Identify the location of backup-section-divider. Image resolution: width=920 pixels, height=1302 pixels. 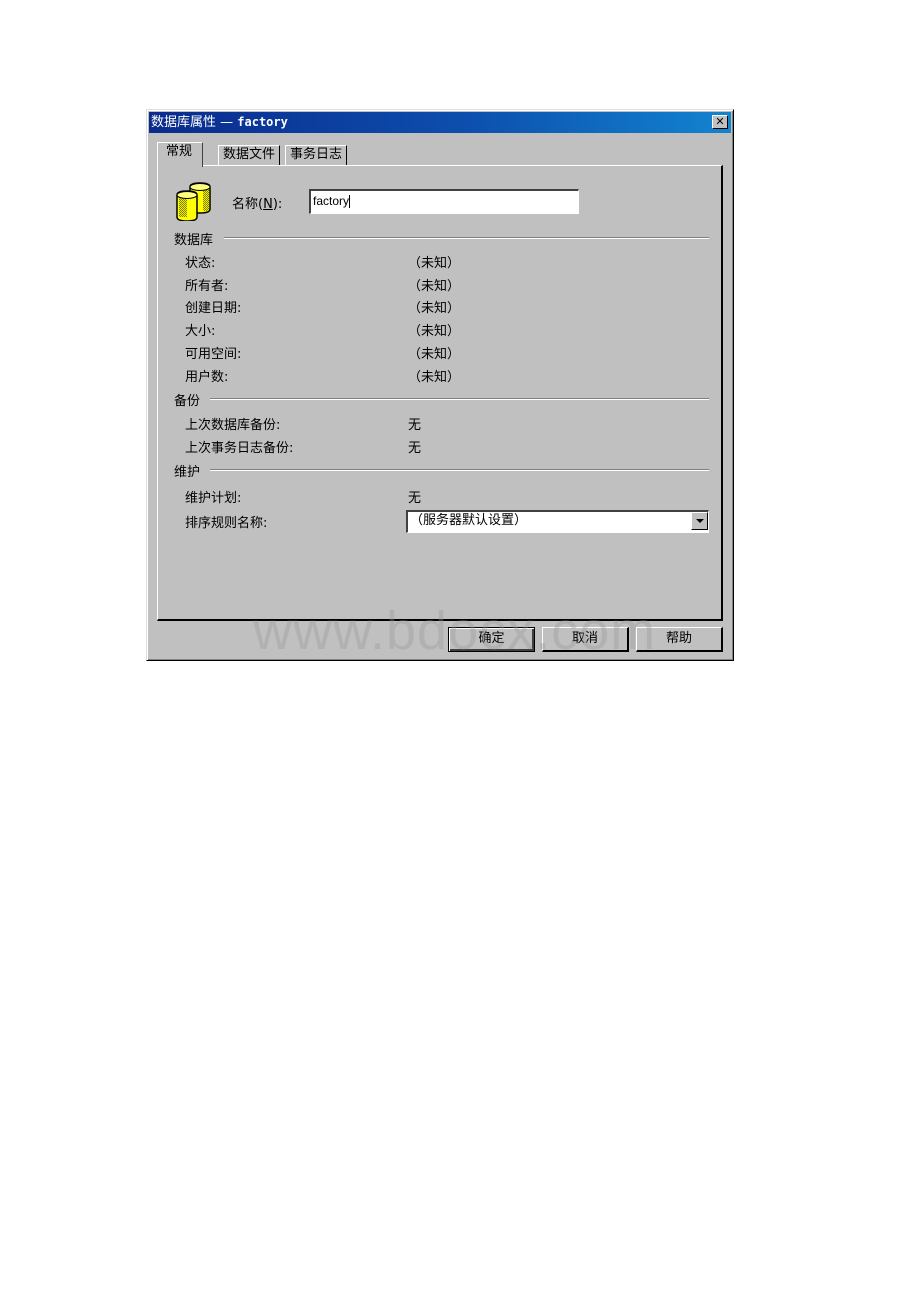
(459, 399).